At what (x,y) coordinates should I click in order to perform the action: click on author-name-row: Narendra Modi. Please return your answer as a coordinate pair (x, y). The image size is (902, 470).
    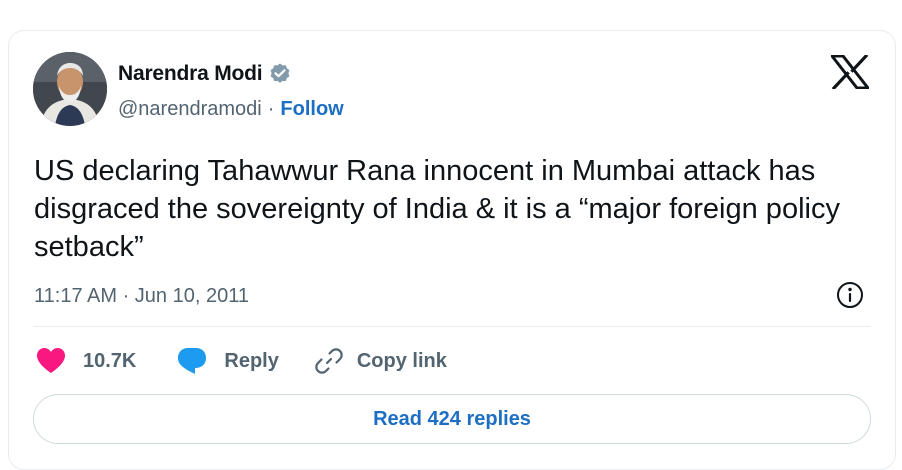
    Looking at the image, I should click on (205, 74).